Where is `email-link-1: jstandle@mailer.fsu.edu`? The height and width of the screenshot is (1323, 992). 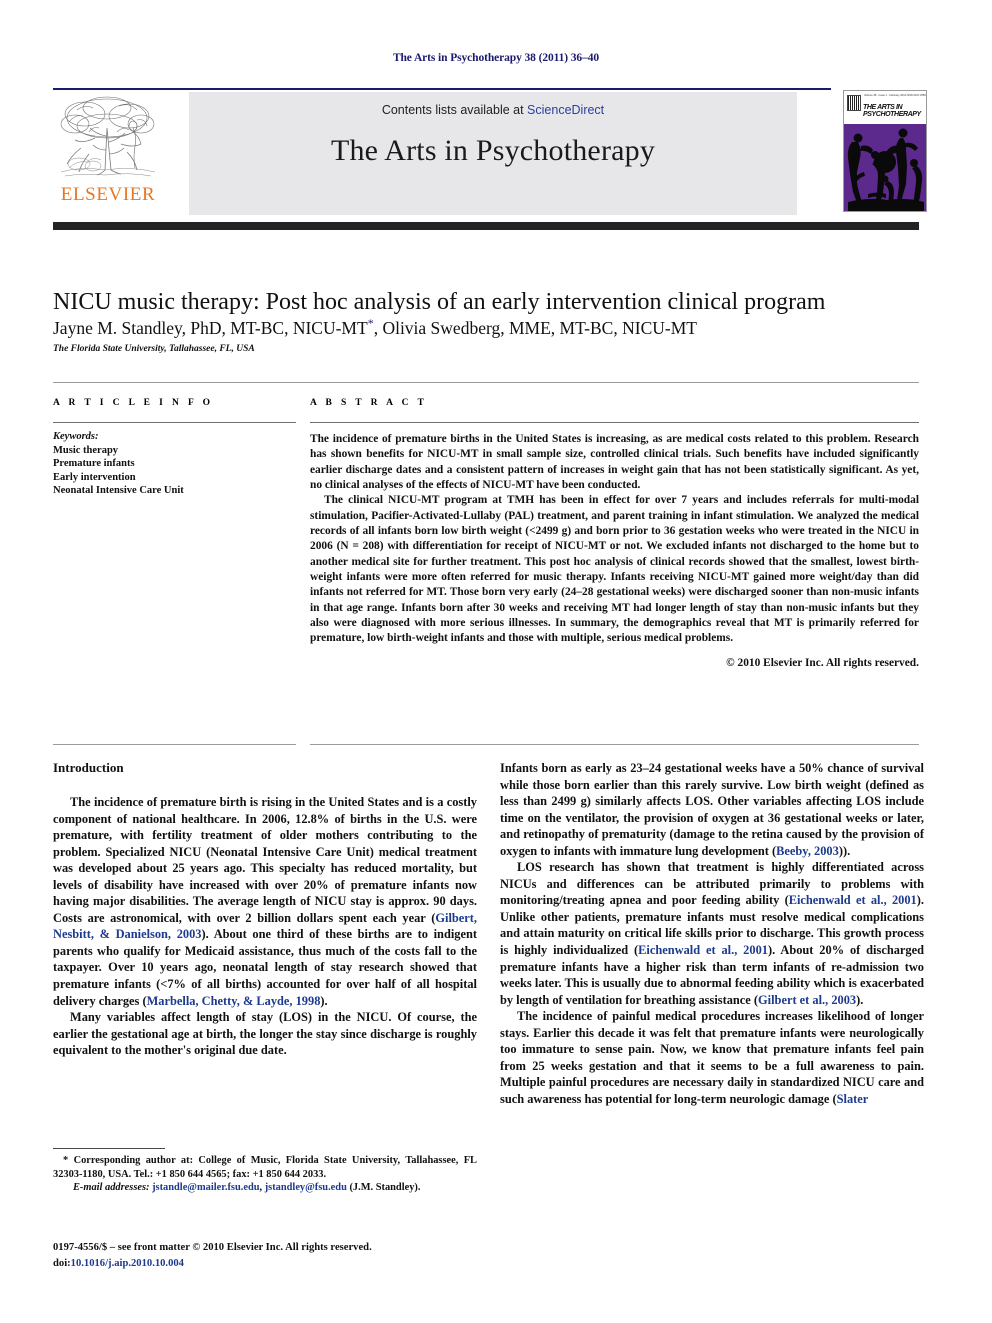 email-link-1: jstandle@mailer.fsu.edu is located at coordinates (205, 1187).